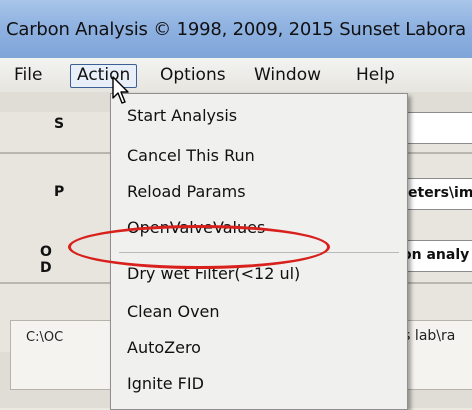 The height and width of the screenshot is (410, 472). Describe the element at coordinates (59, 124) in the screenshot. I see `s-field-label: S` at that location.